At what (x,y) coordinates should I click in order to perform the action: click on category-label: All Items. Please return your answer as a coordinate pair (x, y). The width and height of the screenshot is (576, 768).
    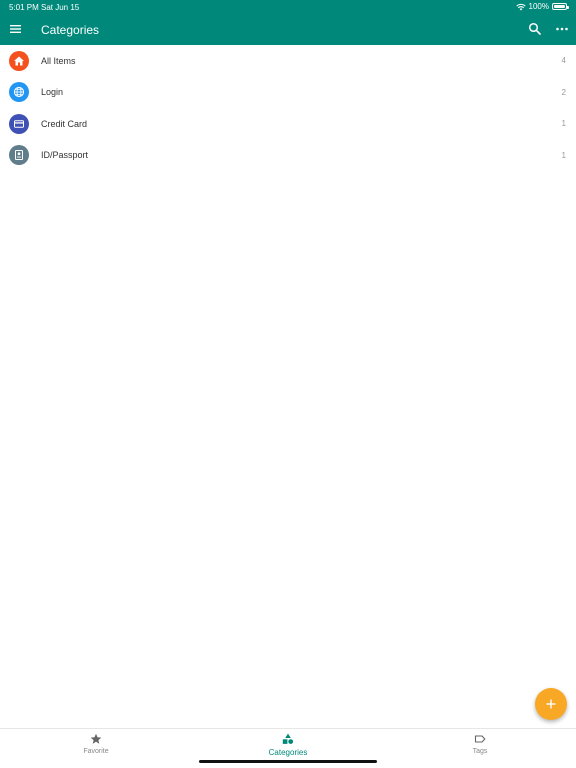
    Looking at the image, I should click on (58, 60).